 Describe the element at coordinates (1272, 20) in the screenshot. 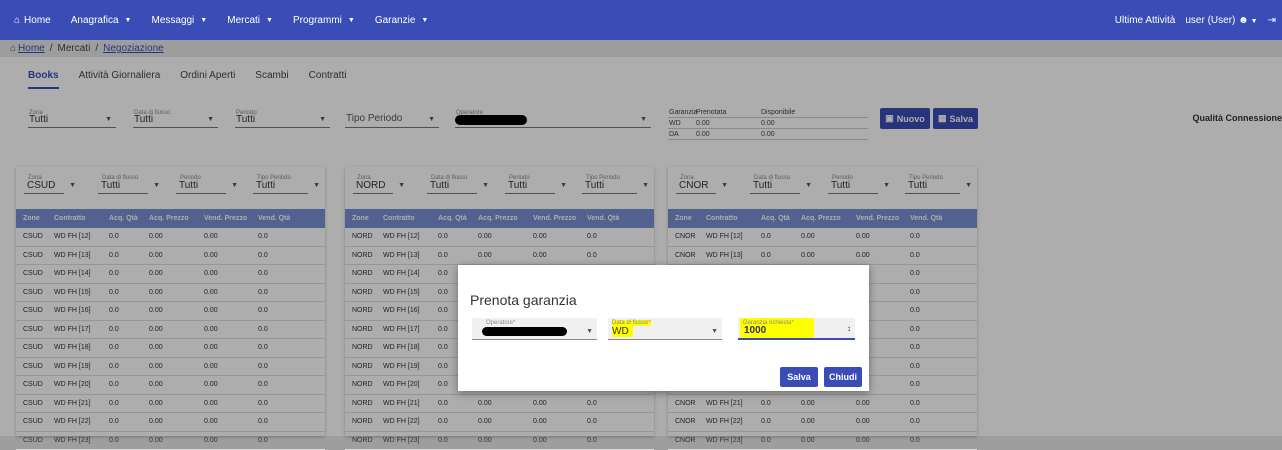

I see `logout-icon: ⇥` at that location.